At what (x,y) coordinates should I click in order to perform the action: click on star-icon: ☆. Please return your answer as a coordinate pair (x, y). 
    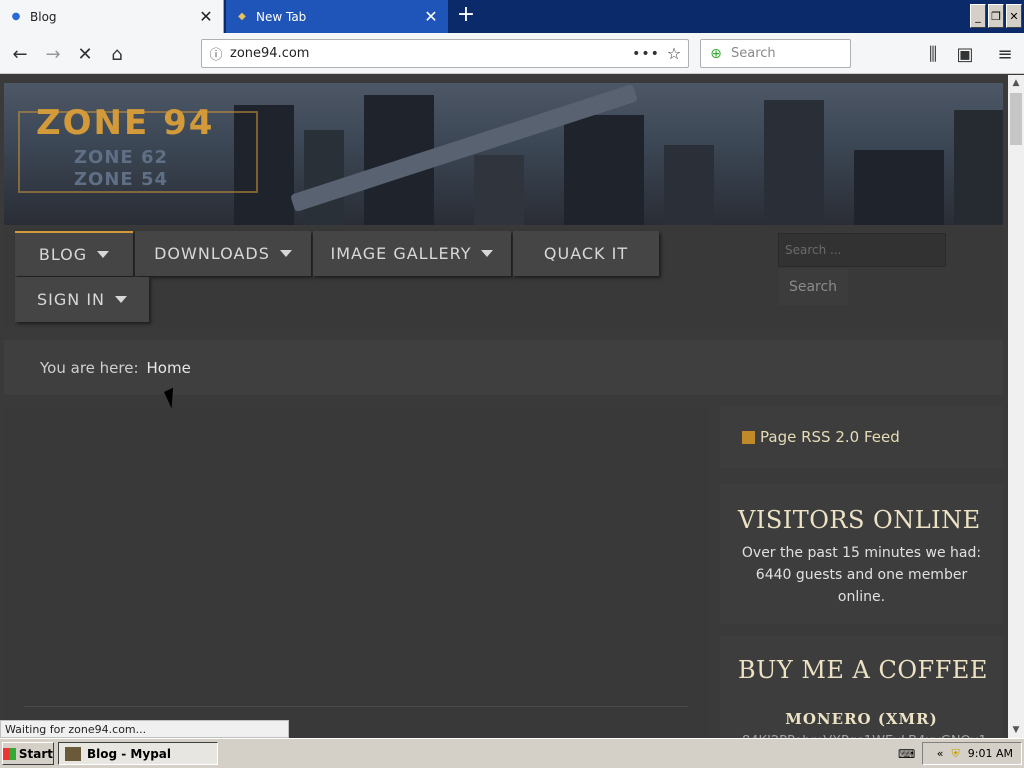
    Looking at the image, I should click on (674, 53).